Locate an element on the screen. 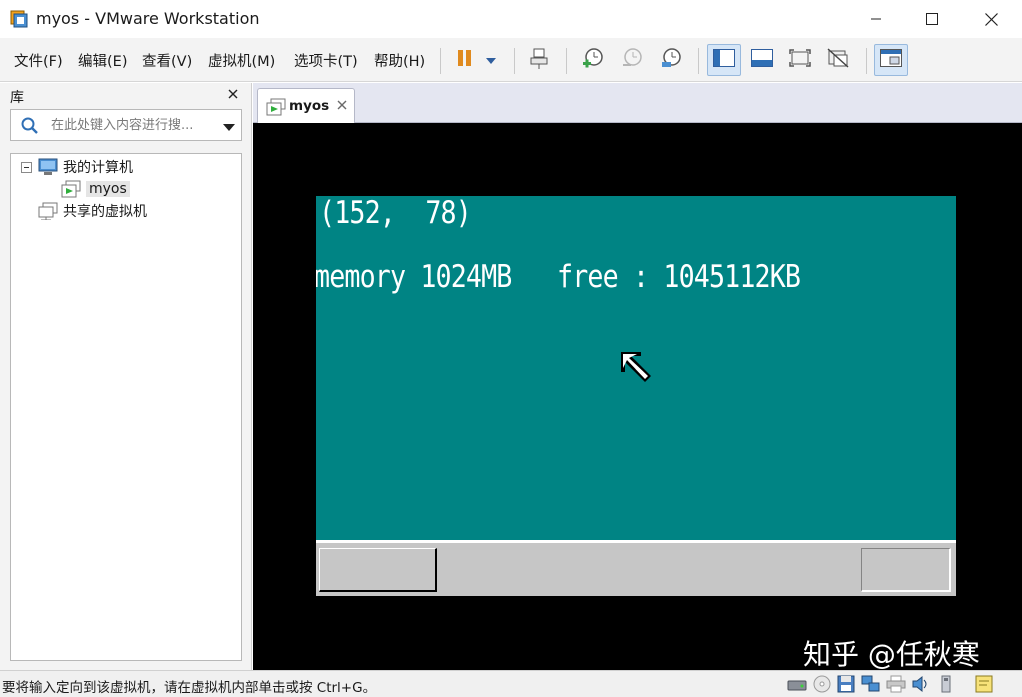  show-library-icon is located at coordinates (724, 60).